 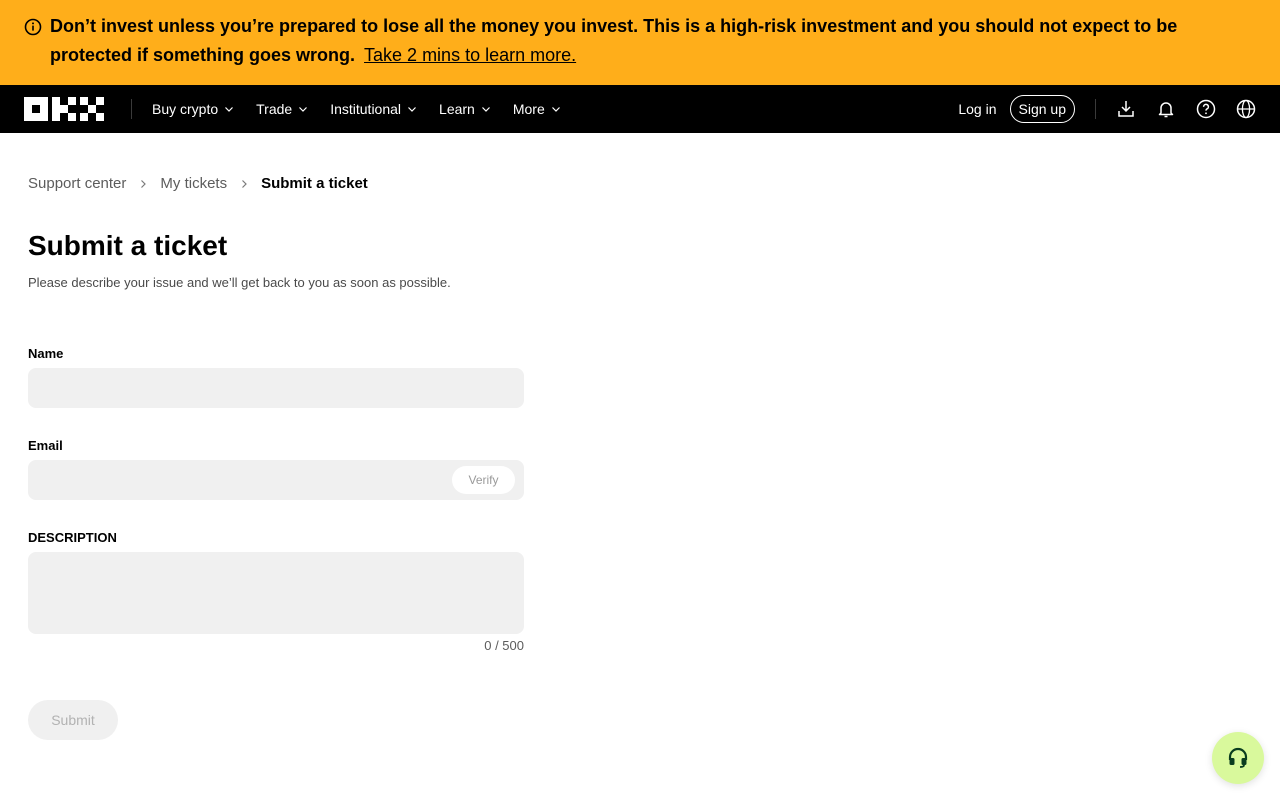 What do you see at coordinates (1166, 109) in the screenshot?
I see `bell-icon` at bounding box center [1166, 109].